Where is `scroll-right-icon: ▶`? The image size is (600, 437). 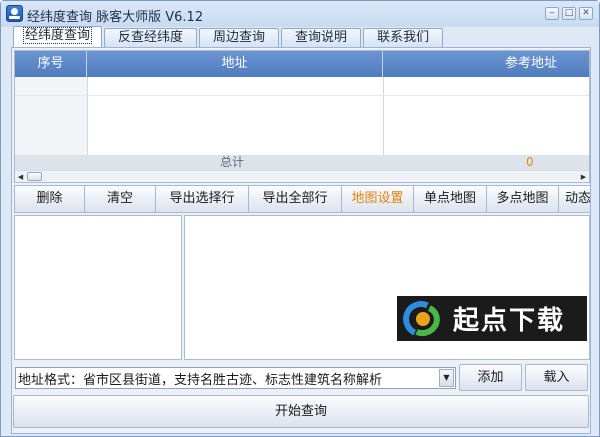 scroll-right-icon: ▶ is located at coordinates (583, 177).